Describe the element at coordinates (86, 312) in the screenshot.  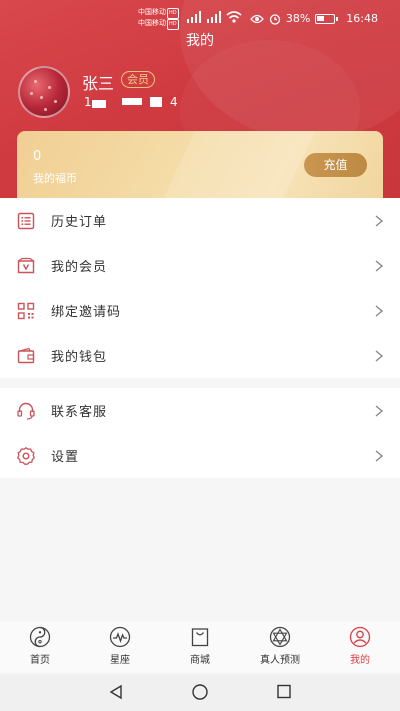
I see `menu-item-label: 绑定邀请码` at that location.